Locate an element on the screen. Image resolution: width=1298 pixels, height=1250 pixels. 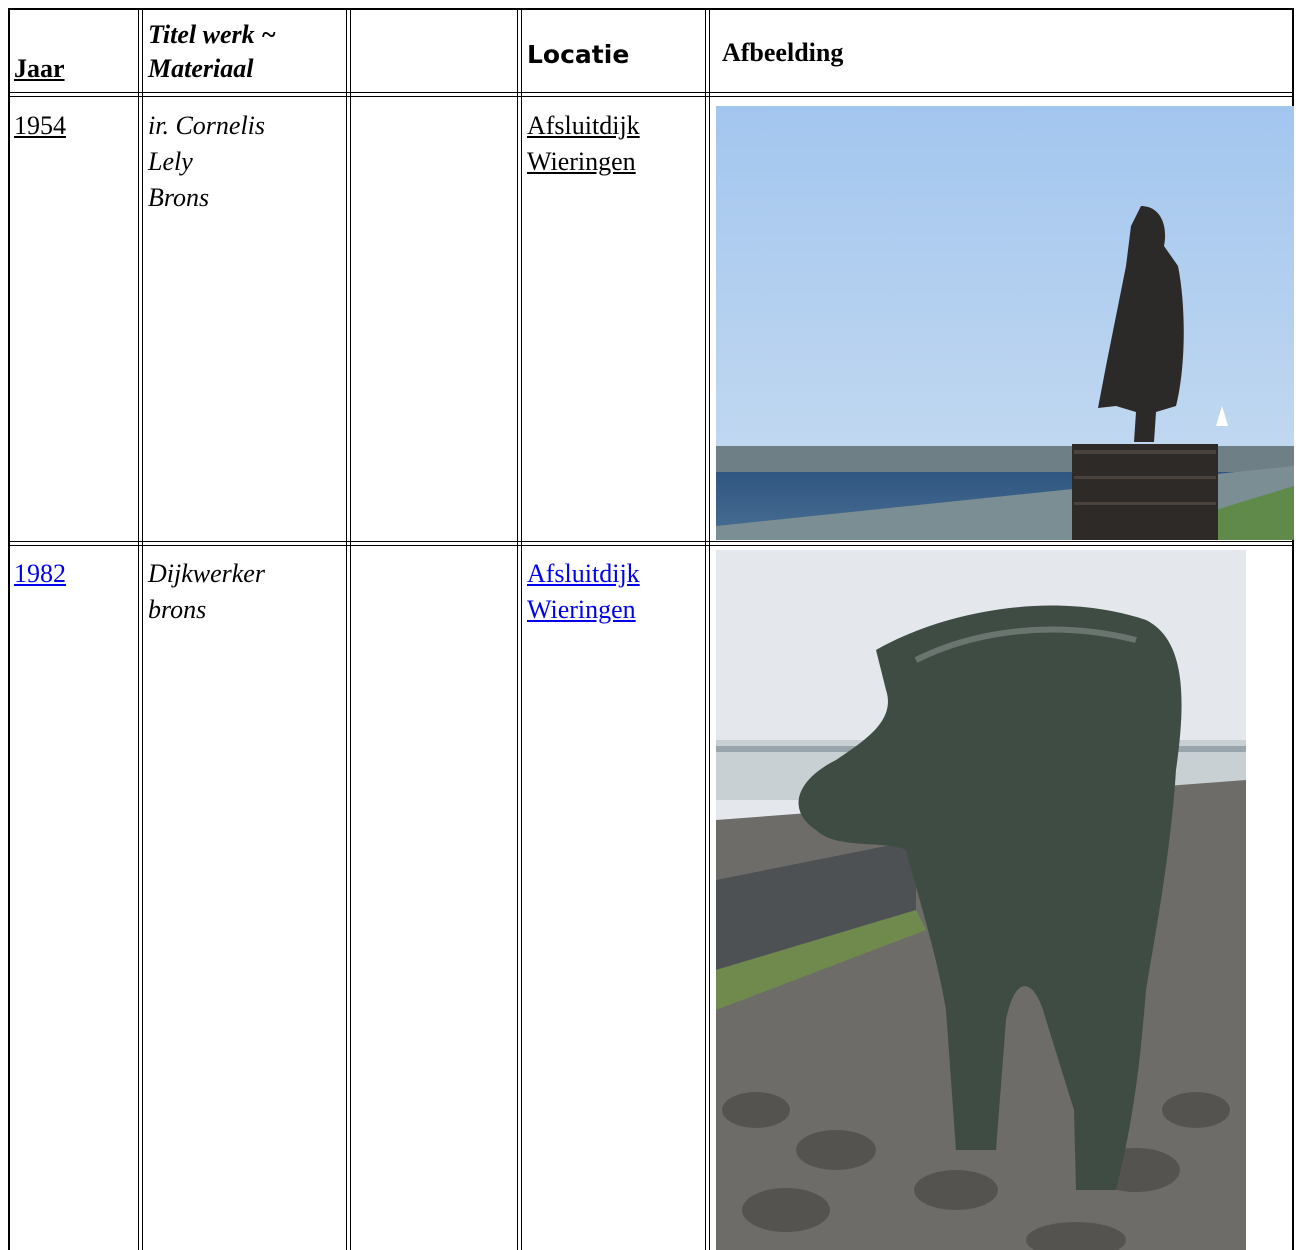
titel-line: Lely is located at coordinates (170, 161).